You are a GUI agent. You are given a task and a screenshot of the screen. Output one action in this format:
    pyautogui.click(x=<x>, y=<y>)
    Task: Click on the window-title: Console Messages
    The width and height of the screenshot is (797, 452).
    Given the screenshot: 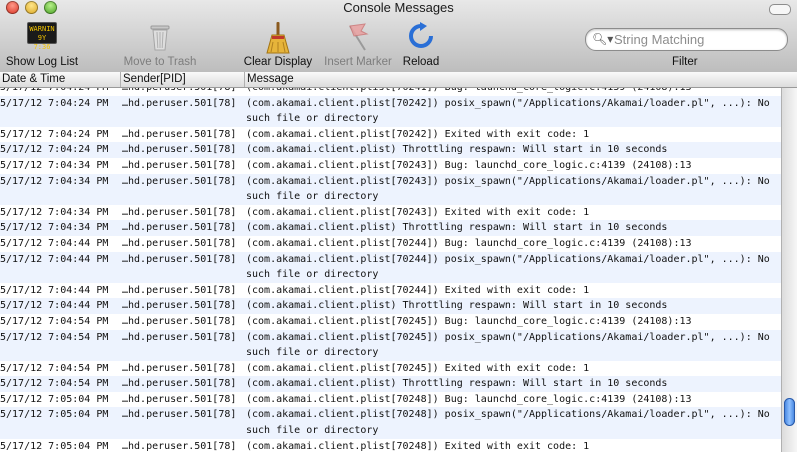 What is the action you would take?
    pyautogui.click(x=398, y=7)
    